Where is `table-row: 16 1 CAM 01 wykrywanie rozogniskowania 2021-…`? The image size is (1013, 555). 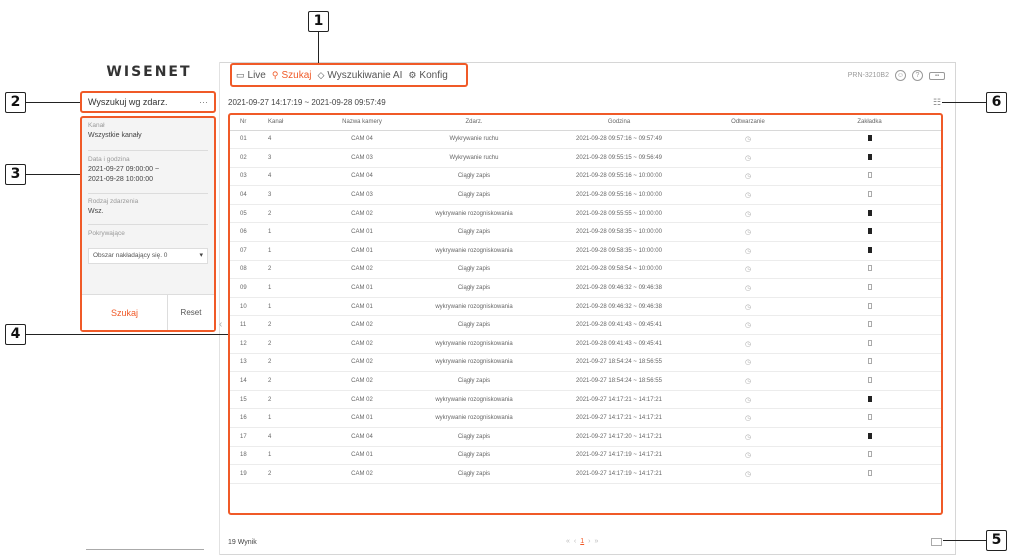 table-row: 16 1 CAM 01 wykrywanie rozogniskowania 2021-… is located at coordinates (585, 418).